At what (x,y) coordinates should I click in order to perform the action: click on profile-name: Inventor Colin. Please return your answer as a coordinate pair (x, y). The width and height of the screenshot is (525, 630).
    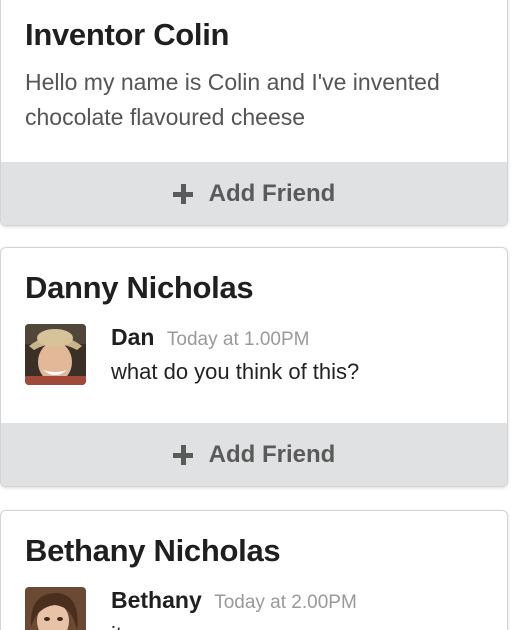
    Looking at the image, I should click on (127, 34).